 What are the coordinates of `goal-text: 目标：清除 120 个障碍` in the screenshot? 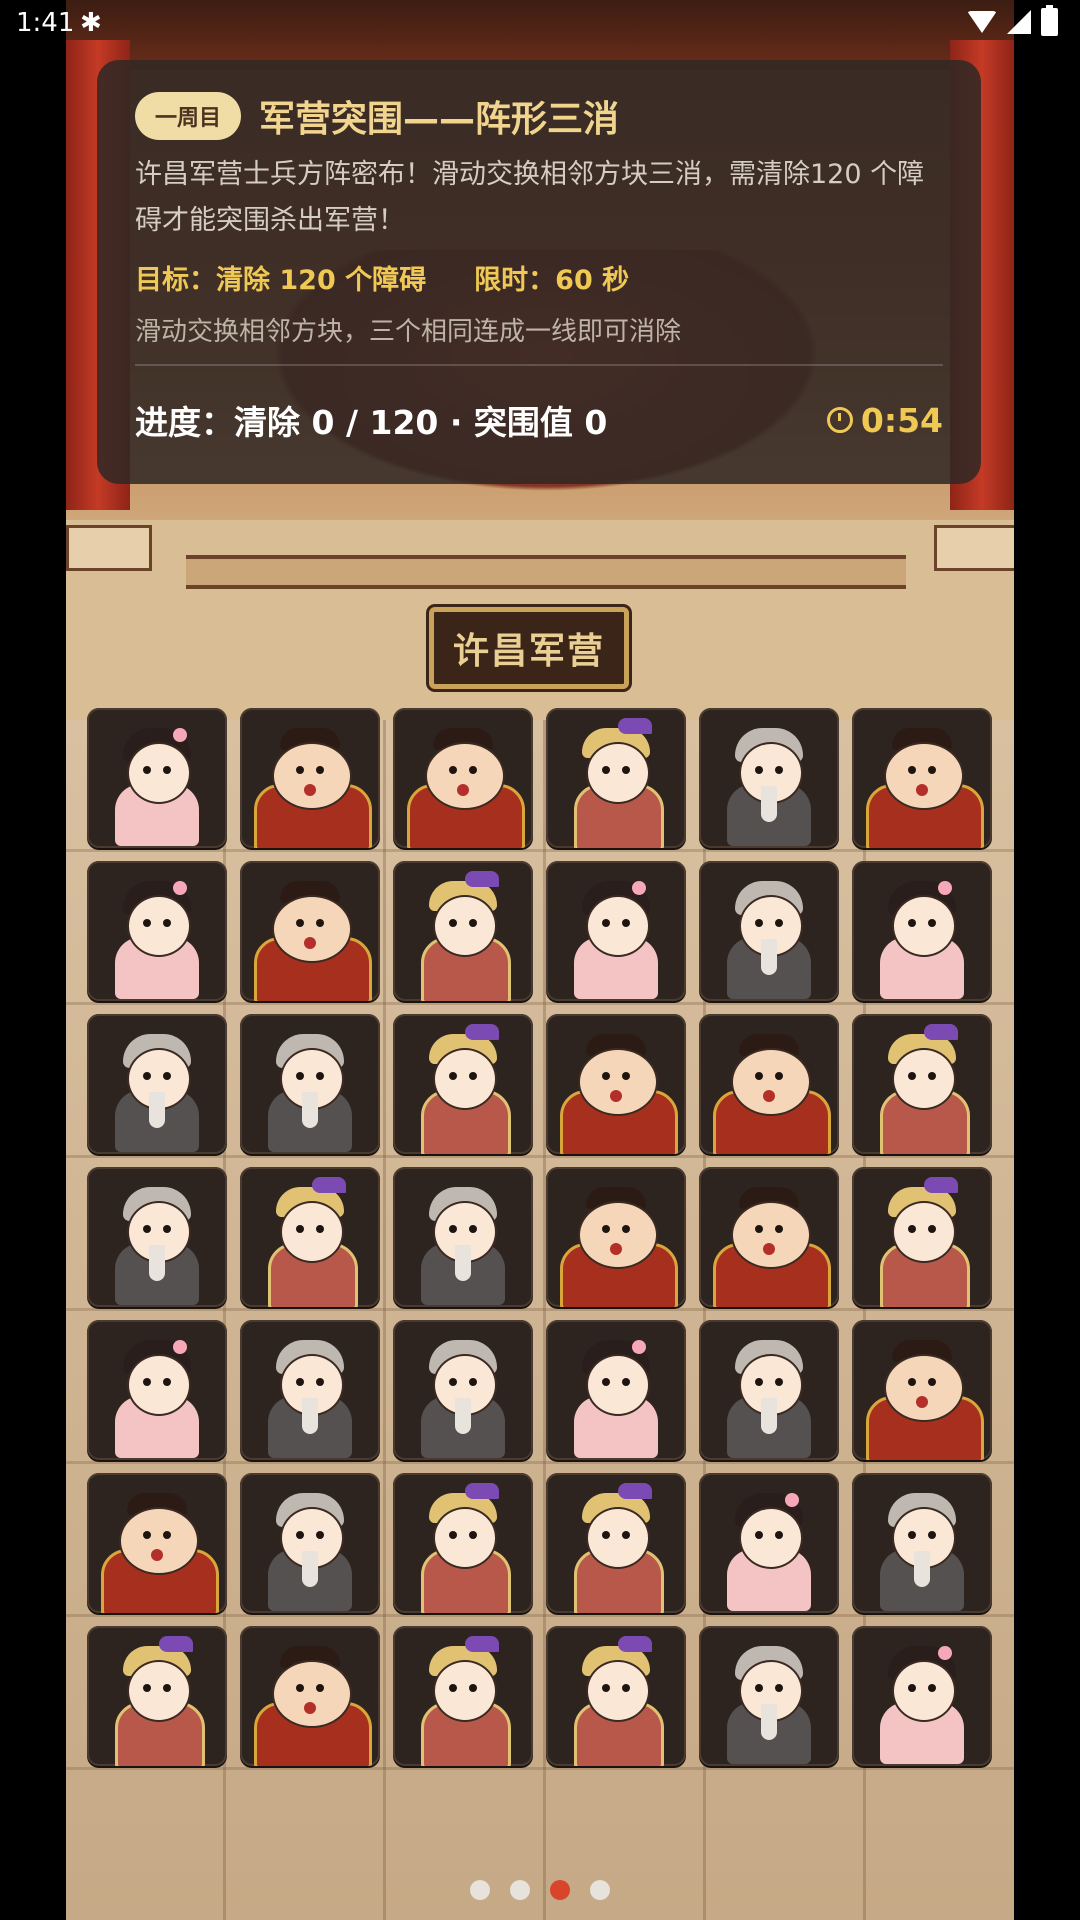 It's located at (281, 280).